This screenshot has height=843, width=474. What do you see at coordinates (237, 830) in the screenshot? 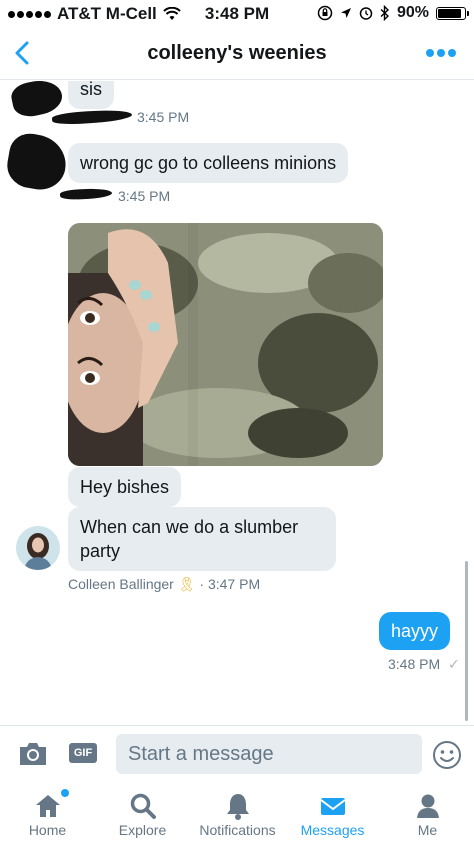
I see `tab-label: Notifications` at bounding box center [237, 830].